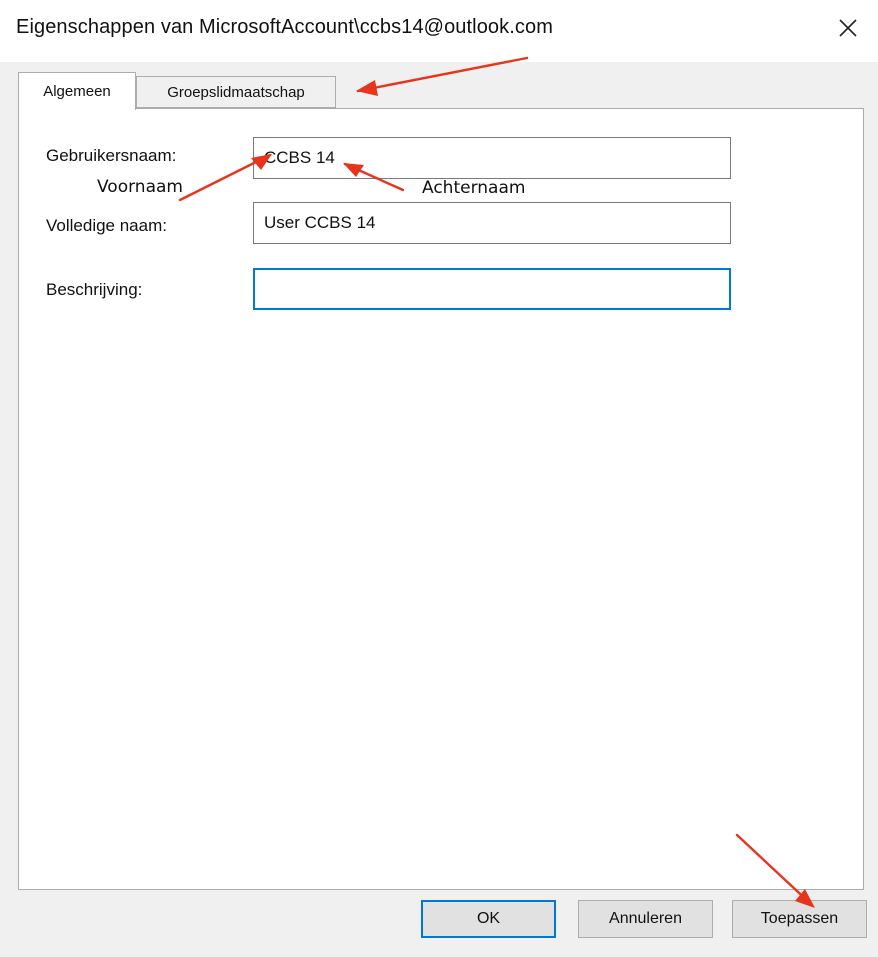 The image size is (878, 957). Describe the element at coordinates (488, 919) in the screenshot. I see `ok-button: OK` at that location.